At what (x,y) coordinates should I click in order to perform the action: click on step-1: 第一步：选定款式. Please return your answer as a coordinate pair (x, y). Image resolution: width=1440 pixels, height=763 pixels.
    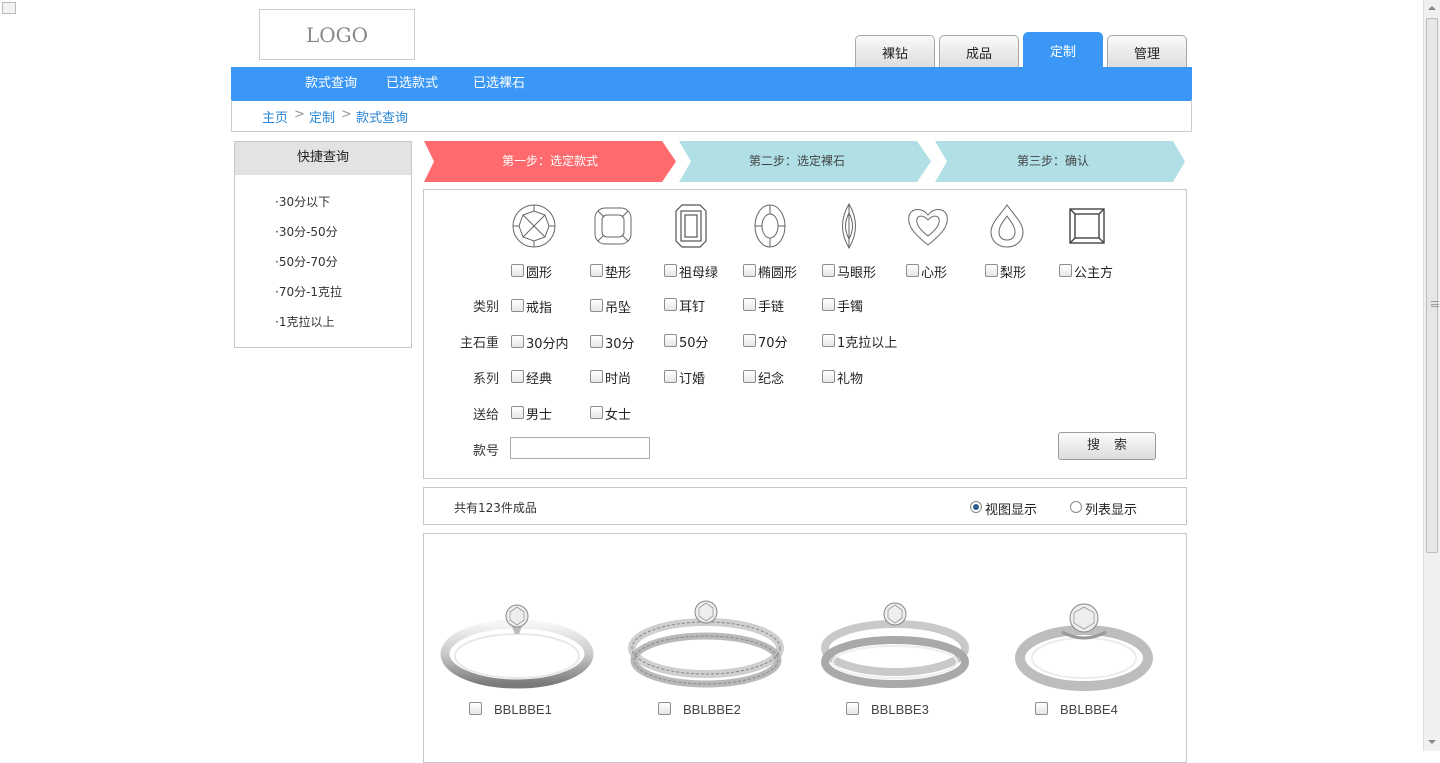
    Looking at the image, I should click on (550, 161).